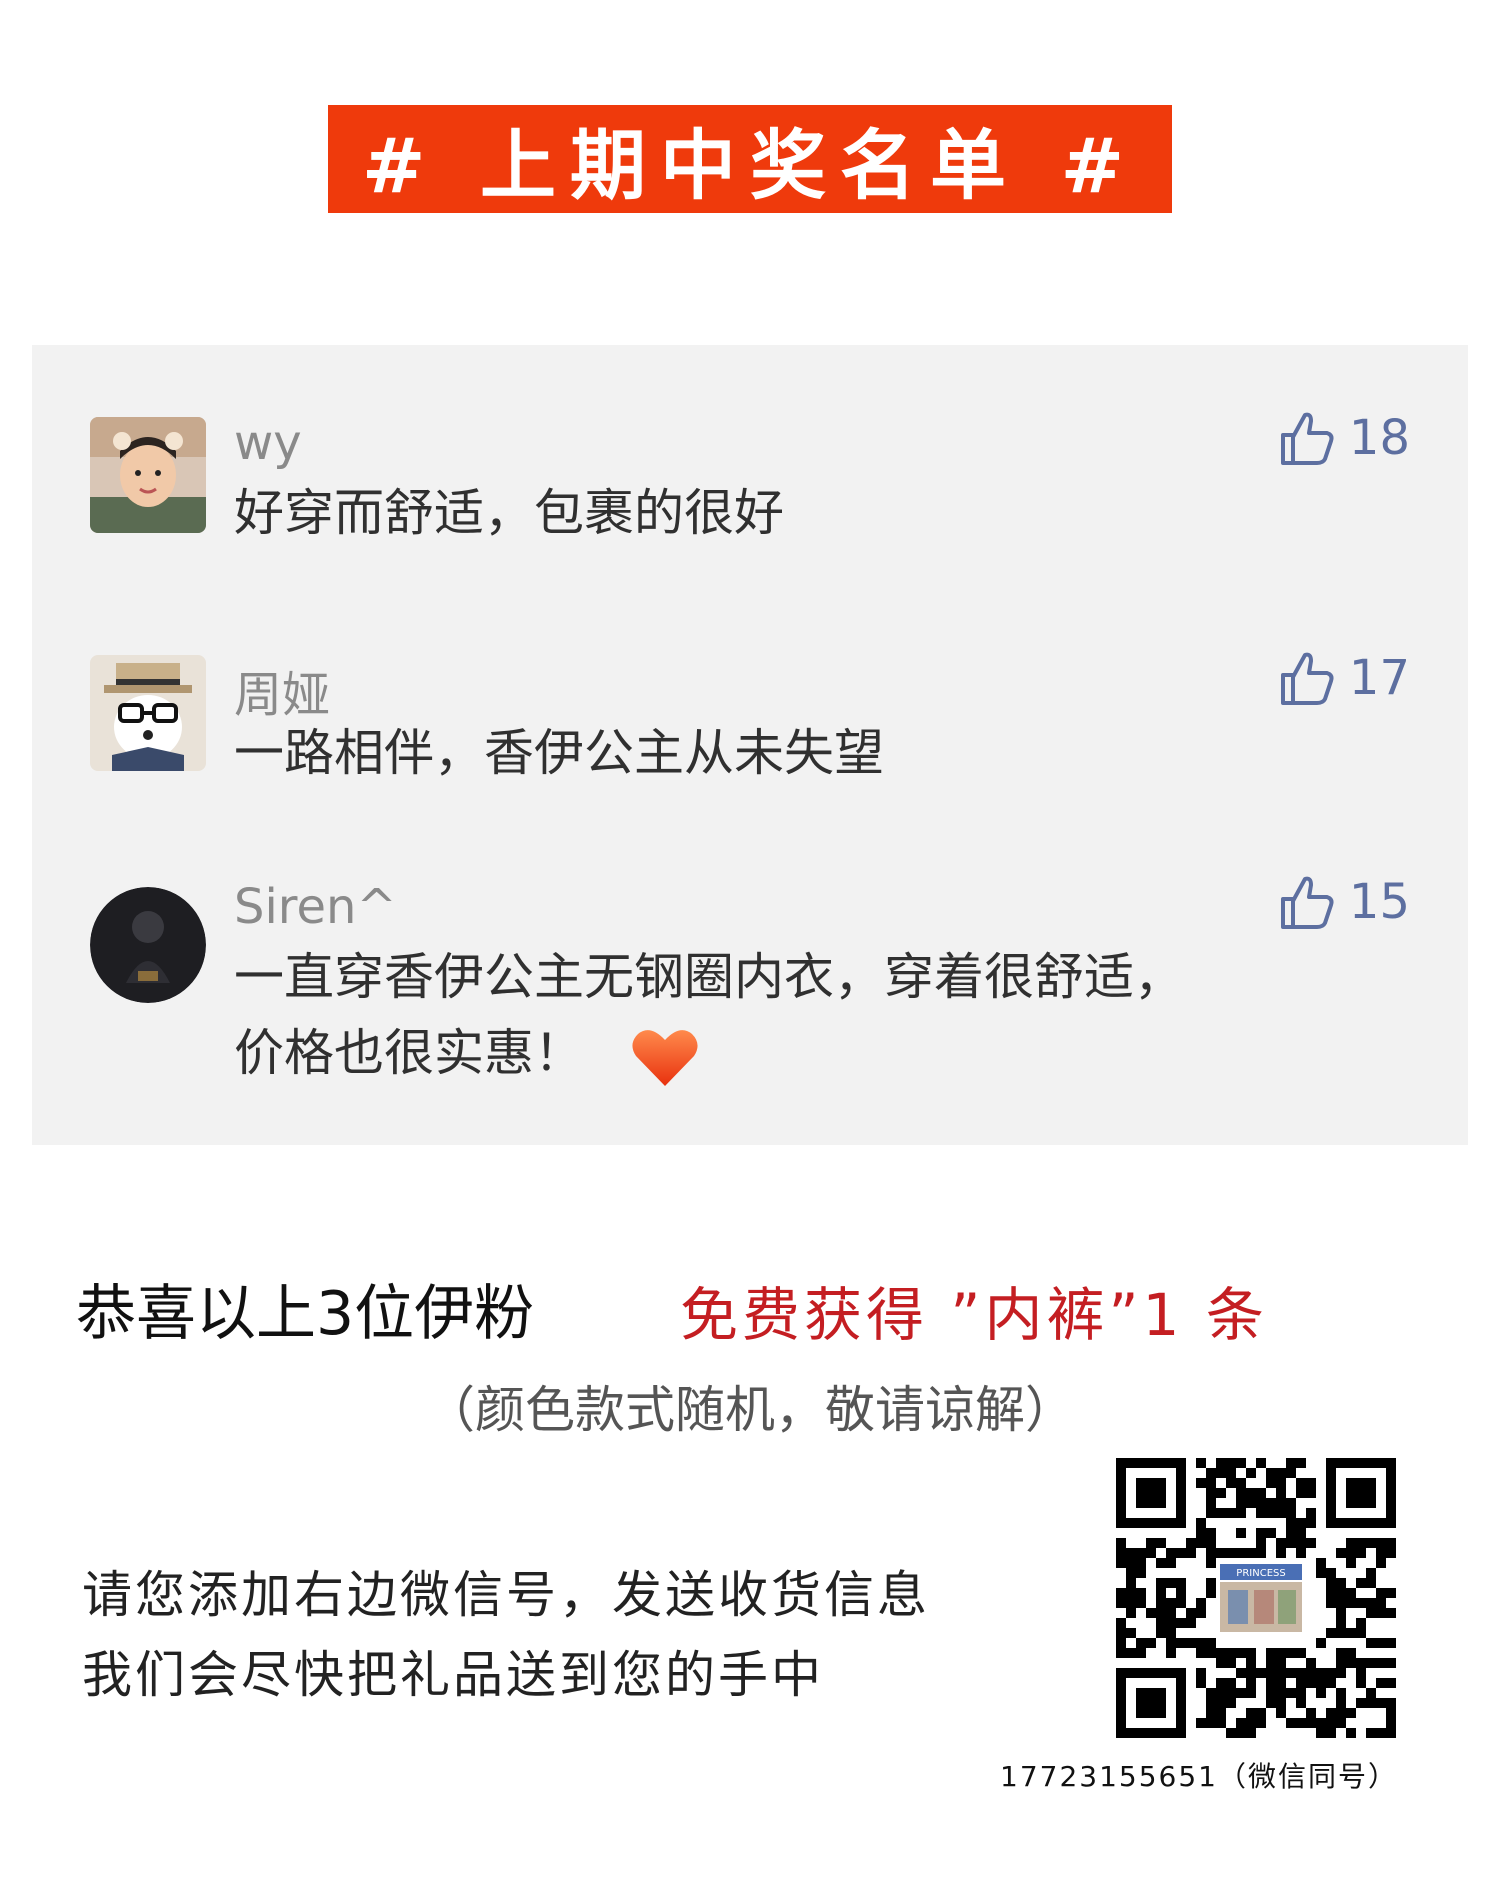 This screenshot has width=1500, height=1890. Describe the element at coordinates (315, 907) in the screenshot. I see `comment-username: Siren^` at that location.